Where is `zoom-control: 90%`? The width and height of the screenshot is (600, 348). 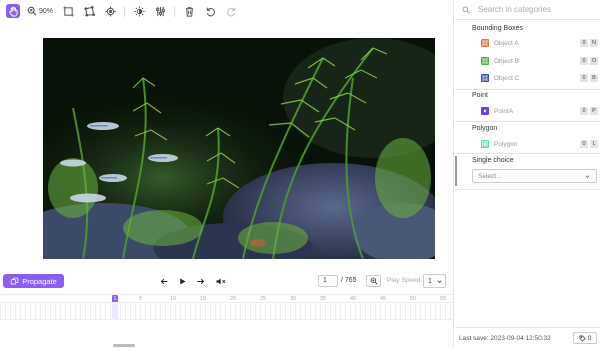
zoom-control: 90% is located at coordinates (40, 11).